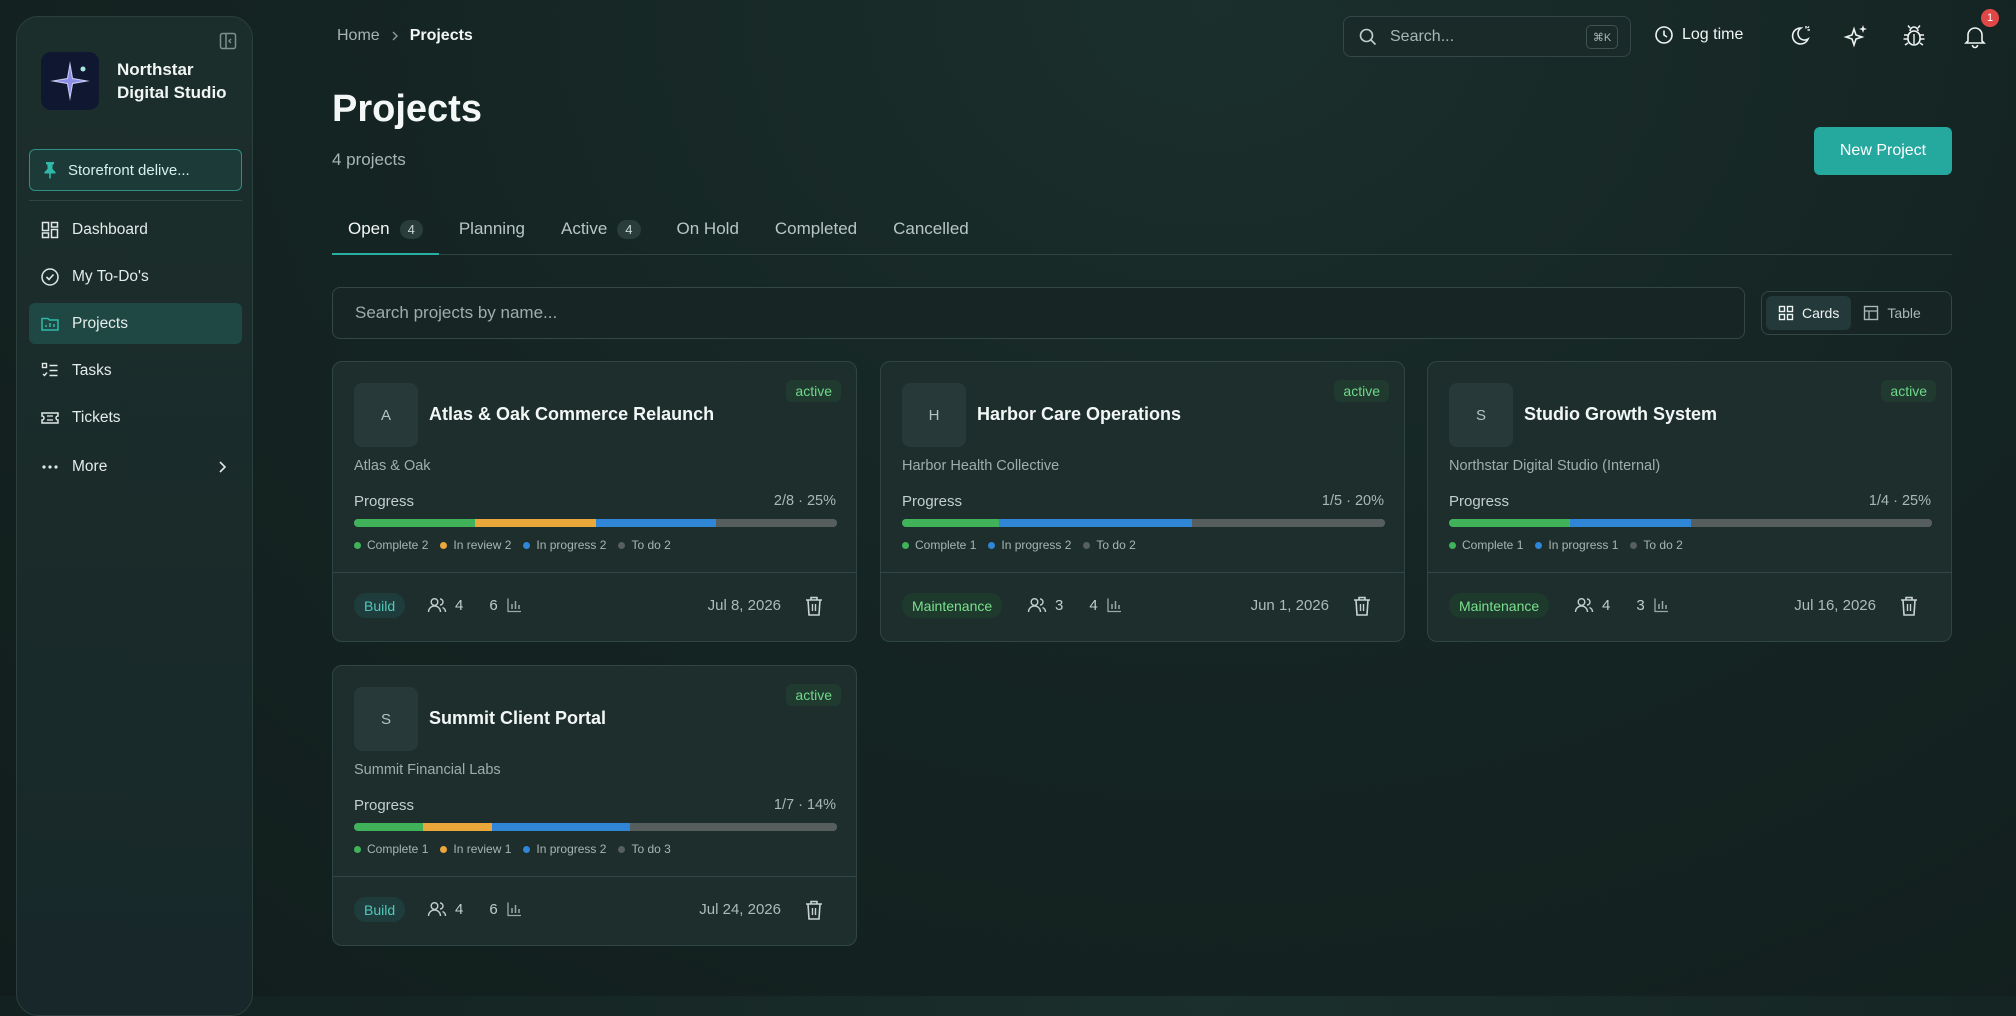 The width and height of the screenshot is (2016, 1016). I want to click on legend-item: To do 2, so click(644, 545).